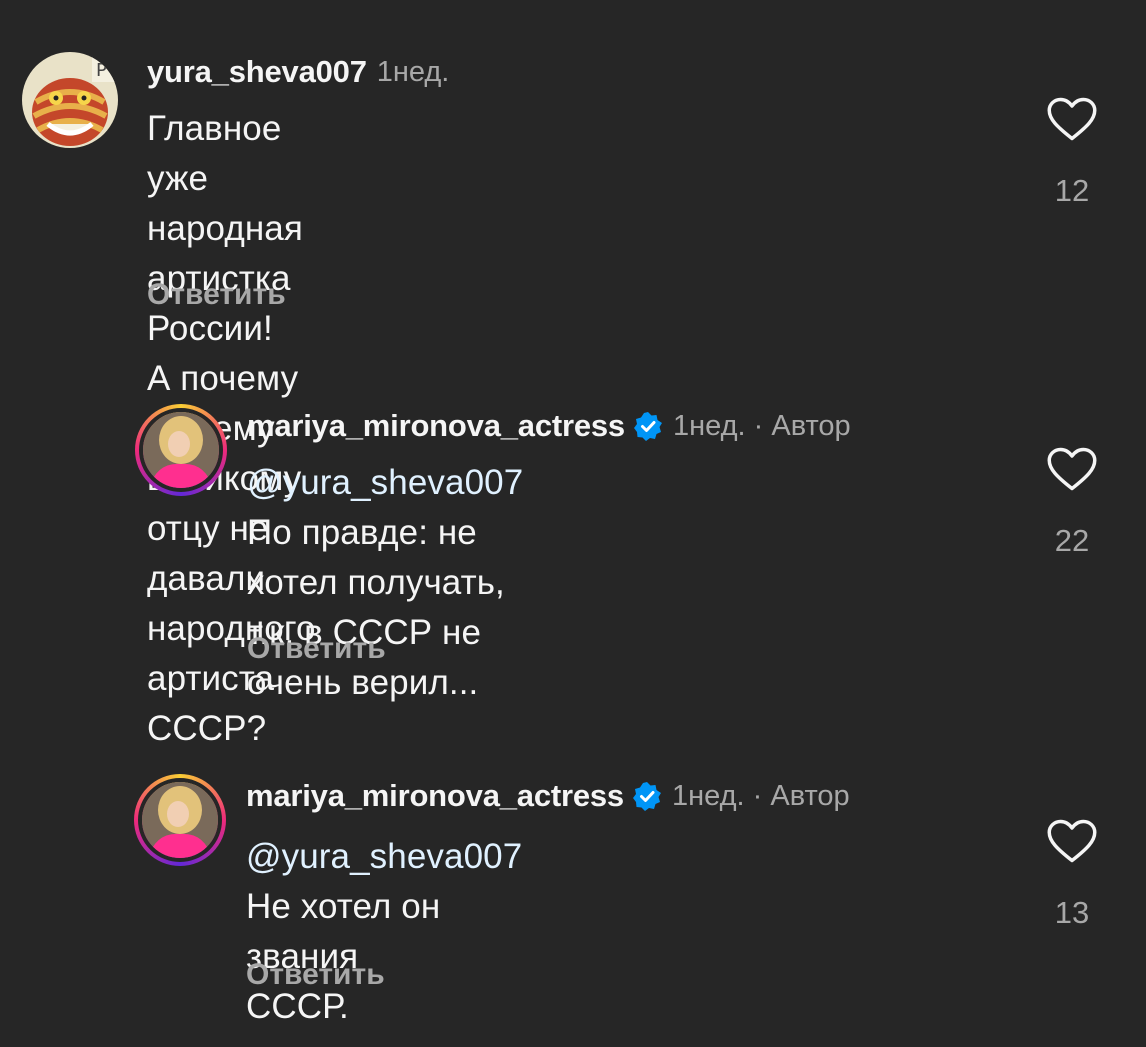  What do you see at coordinates (101, 70) in the screenshot?
I see `svg-text: P` at bounding box center [101, 70].